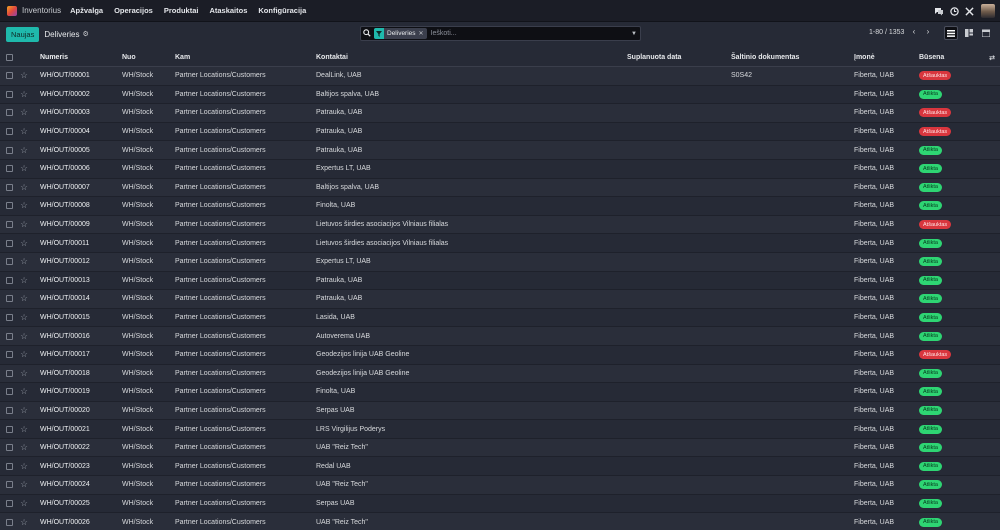  Describe the element at coordinates (367, 33) in the screenshot. I see `search-icon` at that location.